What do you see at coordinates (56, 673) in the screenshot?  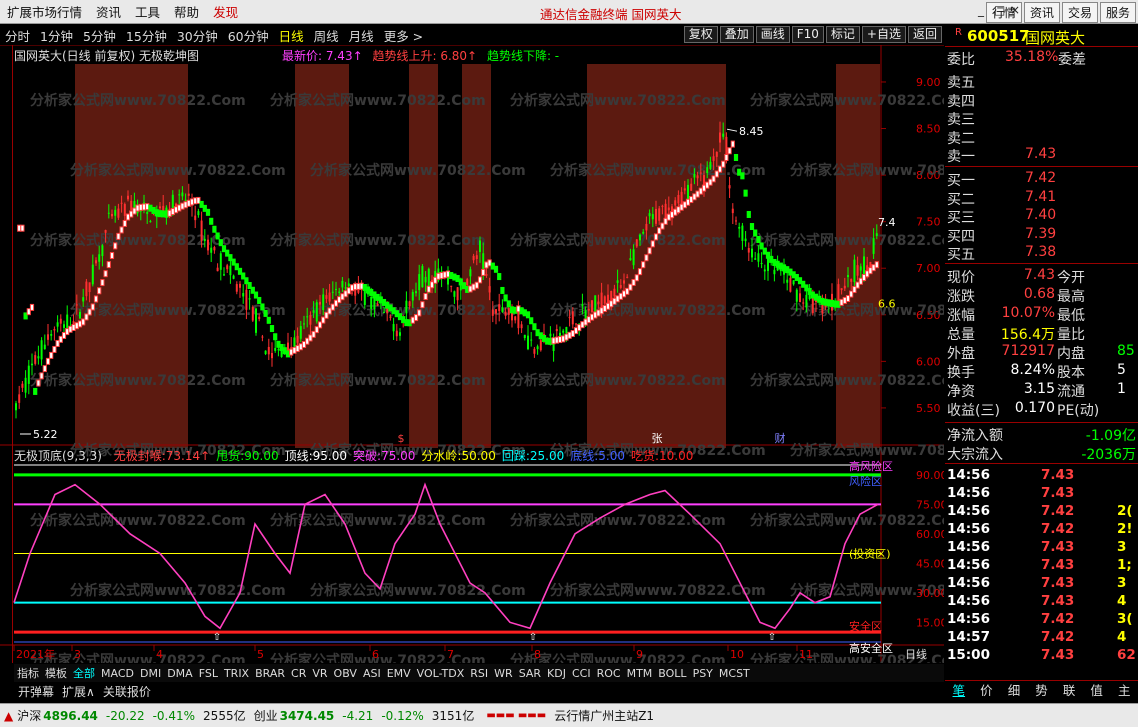 I see `indicator-tab-1: 模板` at bounding box center [56, 673].